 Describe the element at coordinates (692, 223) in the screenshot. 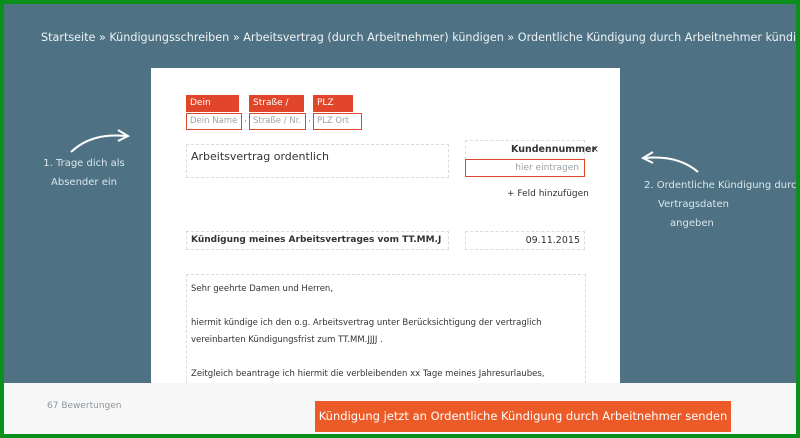

I see `step-2-line: angeben` at that location.